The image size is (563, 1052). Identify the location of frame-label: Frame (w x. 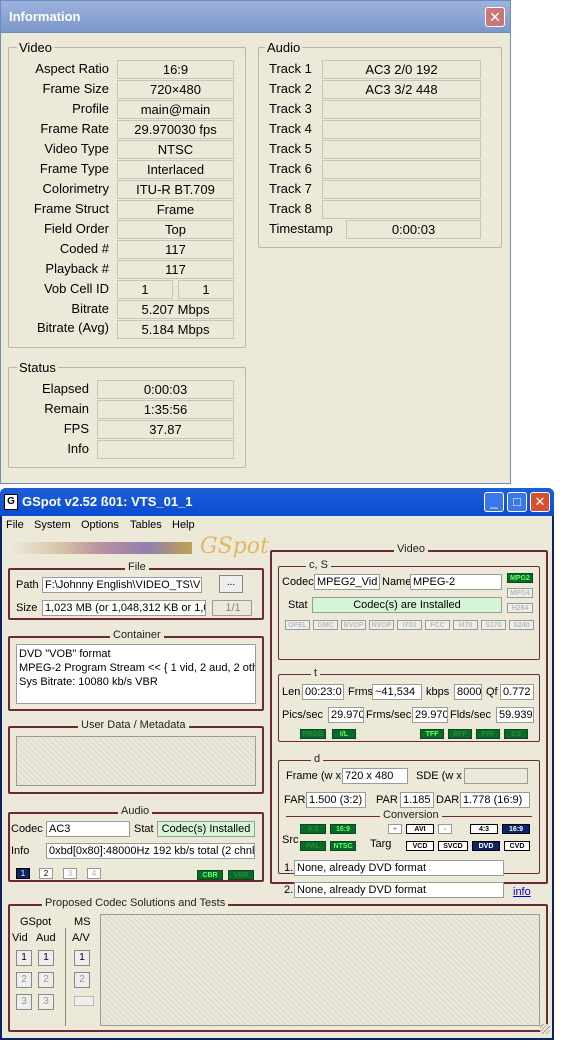
(313, 776).